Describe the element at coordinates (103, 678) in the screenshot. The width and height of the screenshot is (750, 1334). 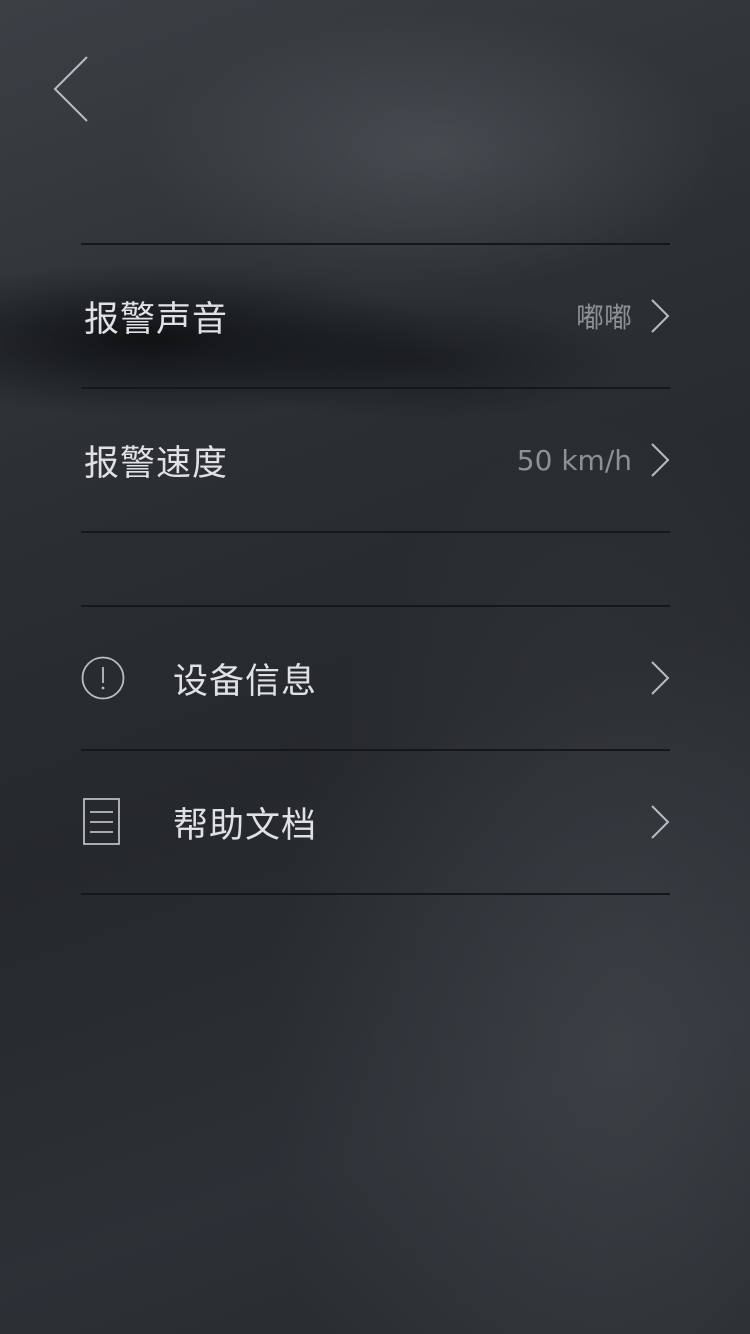
I see `info-circle-icon` at that location.